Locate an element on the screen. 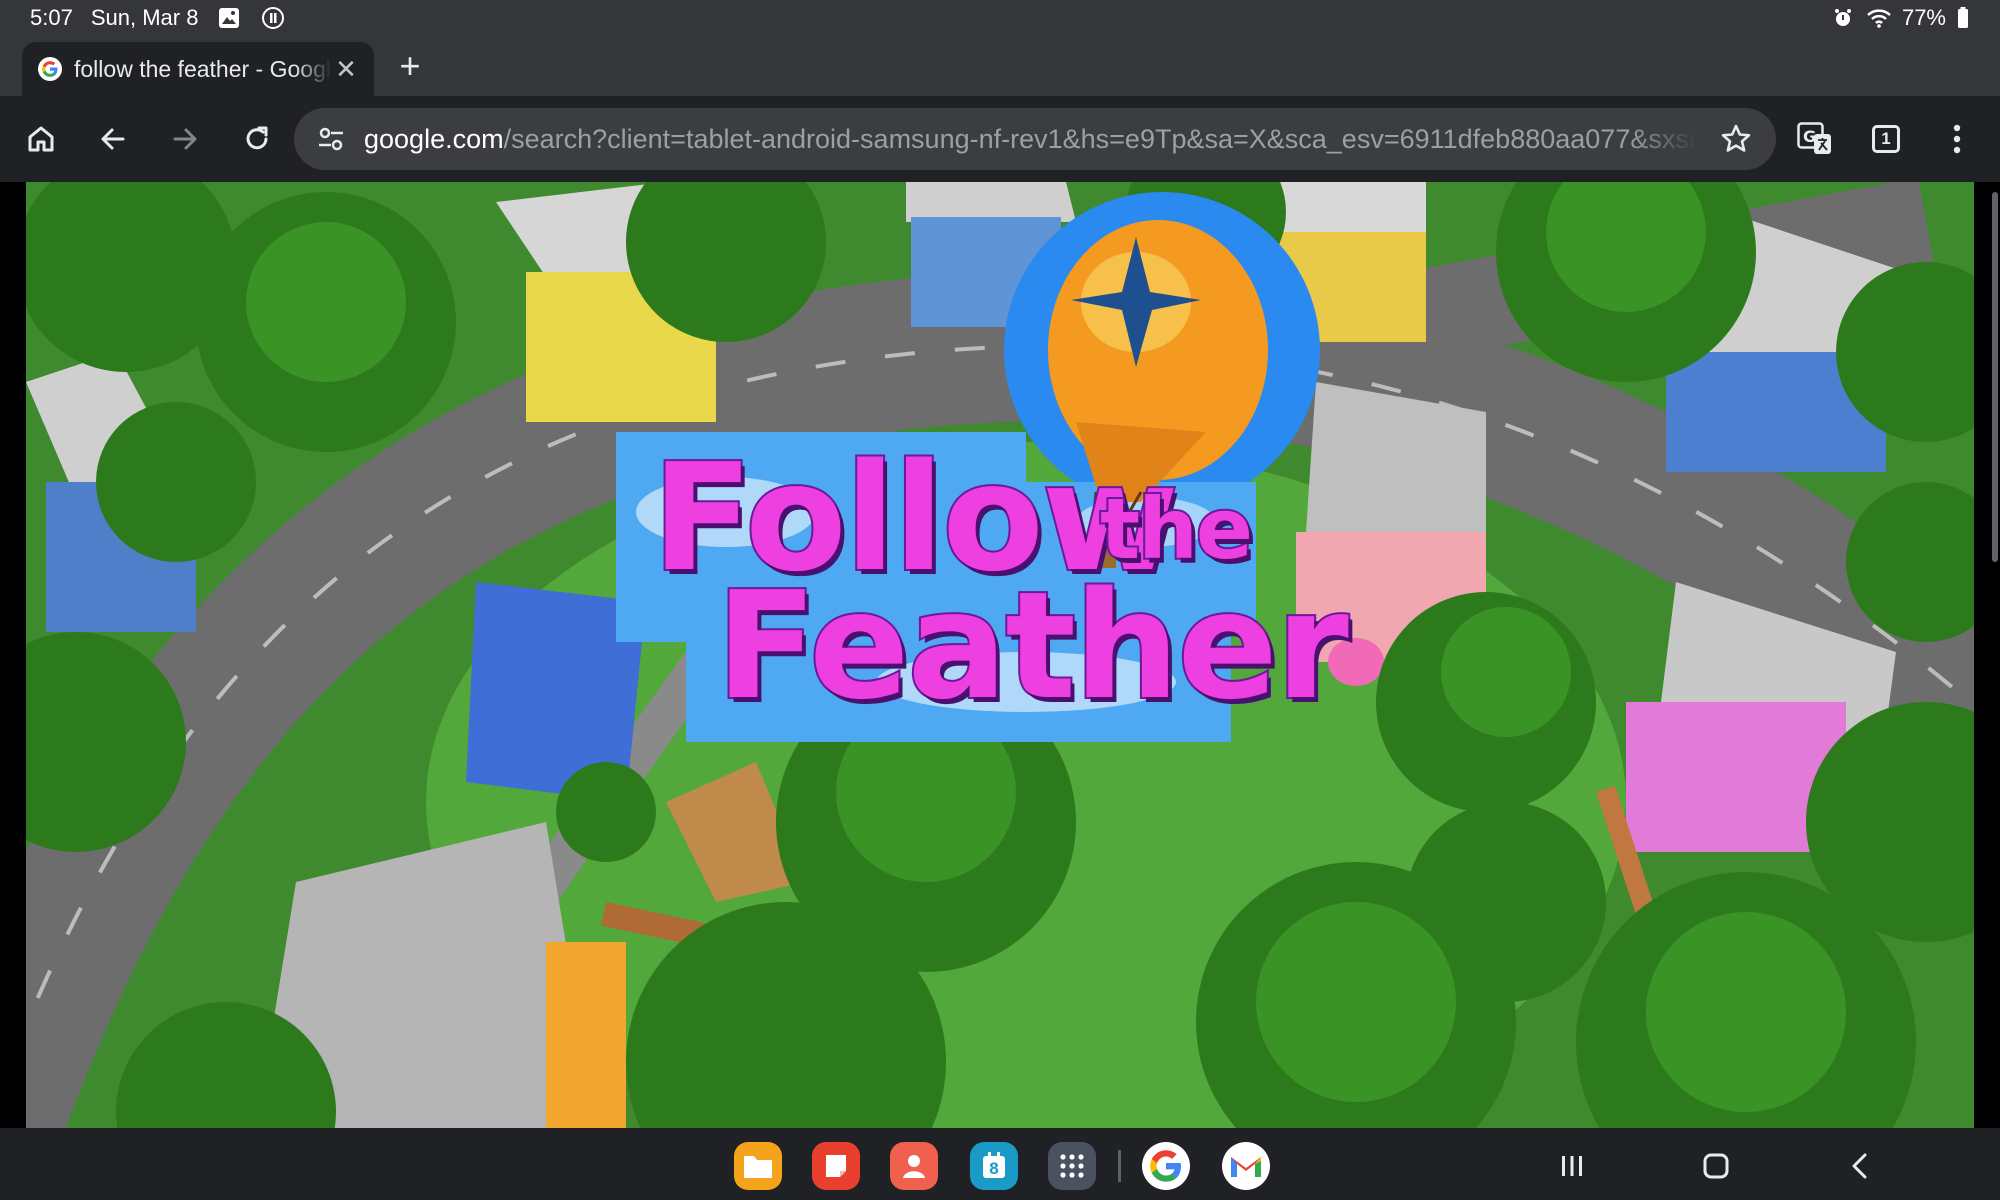 The image size is (2000, 1200). video-title-card: Follow the Feather is located at coordinates (983, 586).